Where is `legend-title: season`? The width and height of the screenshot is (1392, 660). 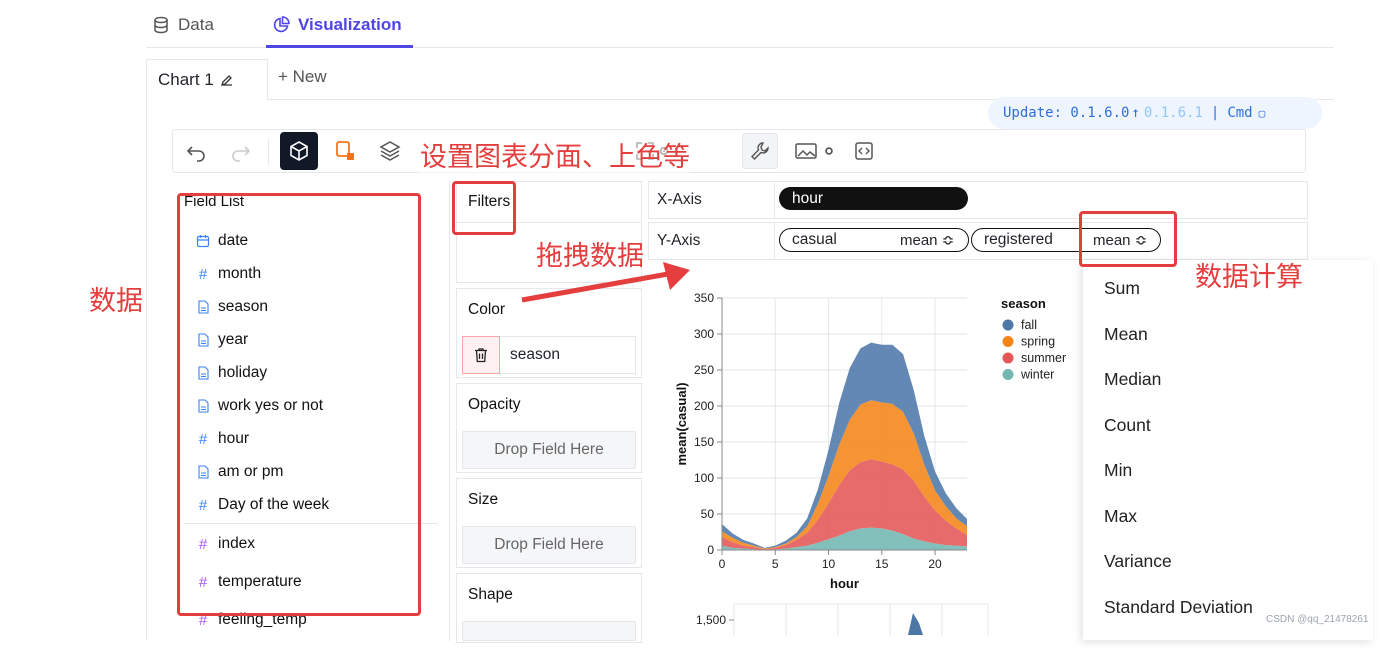 legend-title: season is located at coordinates (1023, 303).